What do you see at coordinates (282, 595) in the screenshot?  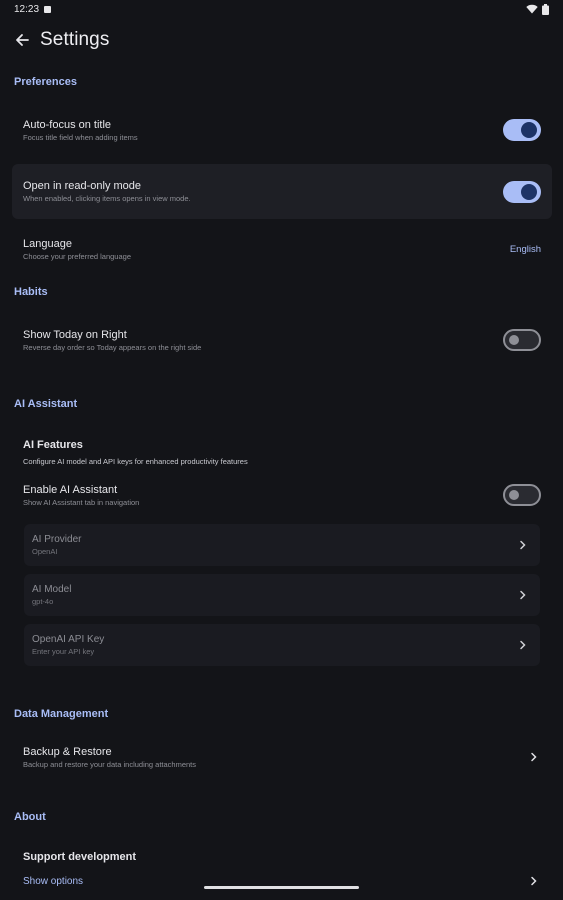 I see `ai-model-item: AI Model gpt-4o` at bounding box center [282, 595].